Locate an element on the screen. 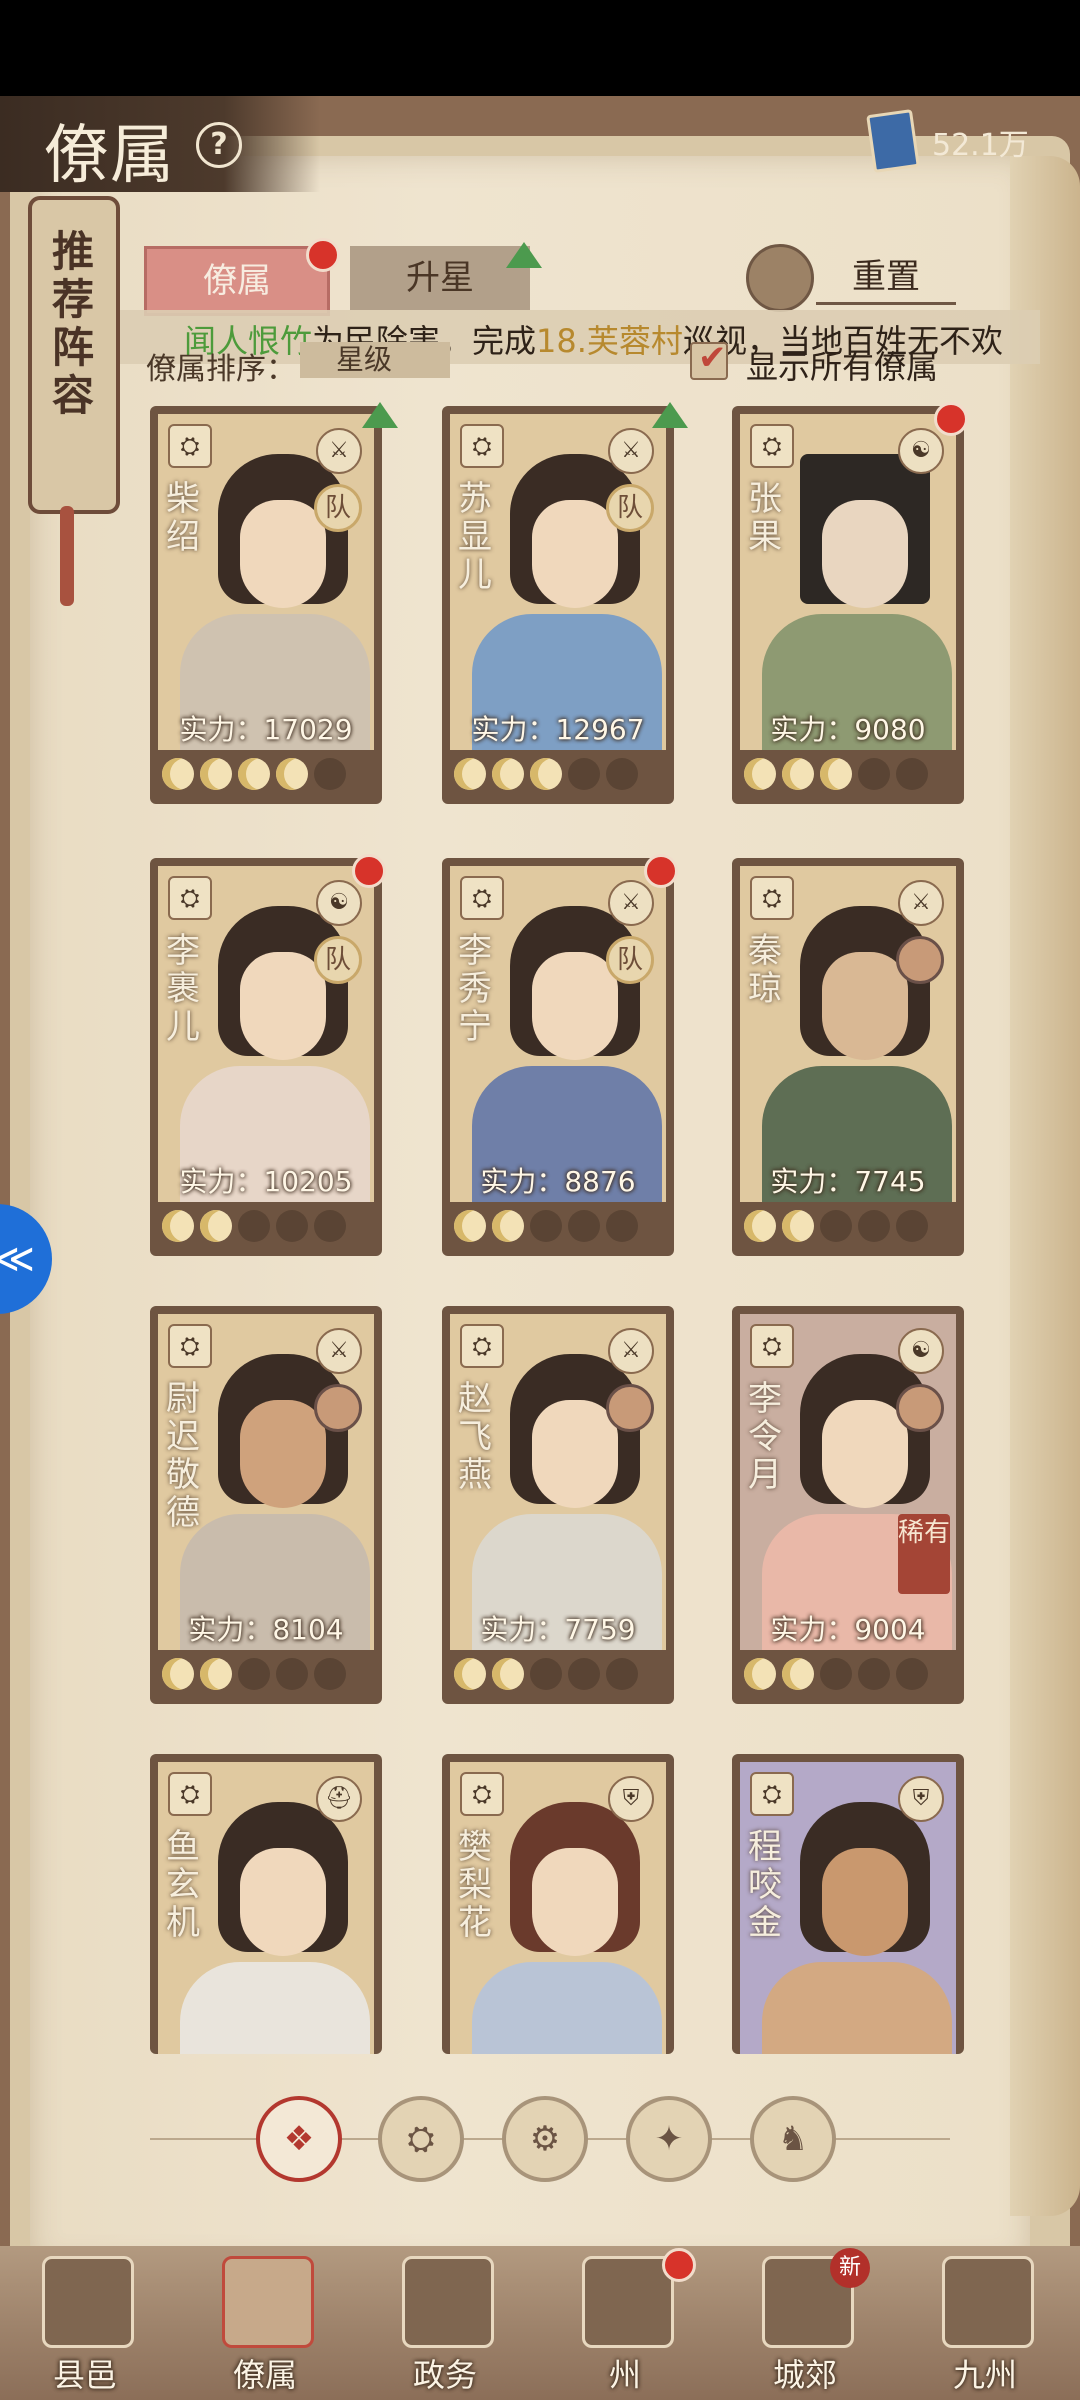 This screenshot has height=2400, width=1080. reset-icon is located at coordinates (780, 278).